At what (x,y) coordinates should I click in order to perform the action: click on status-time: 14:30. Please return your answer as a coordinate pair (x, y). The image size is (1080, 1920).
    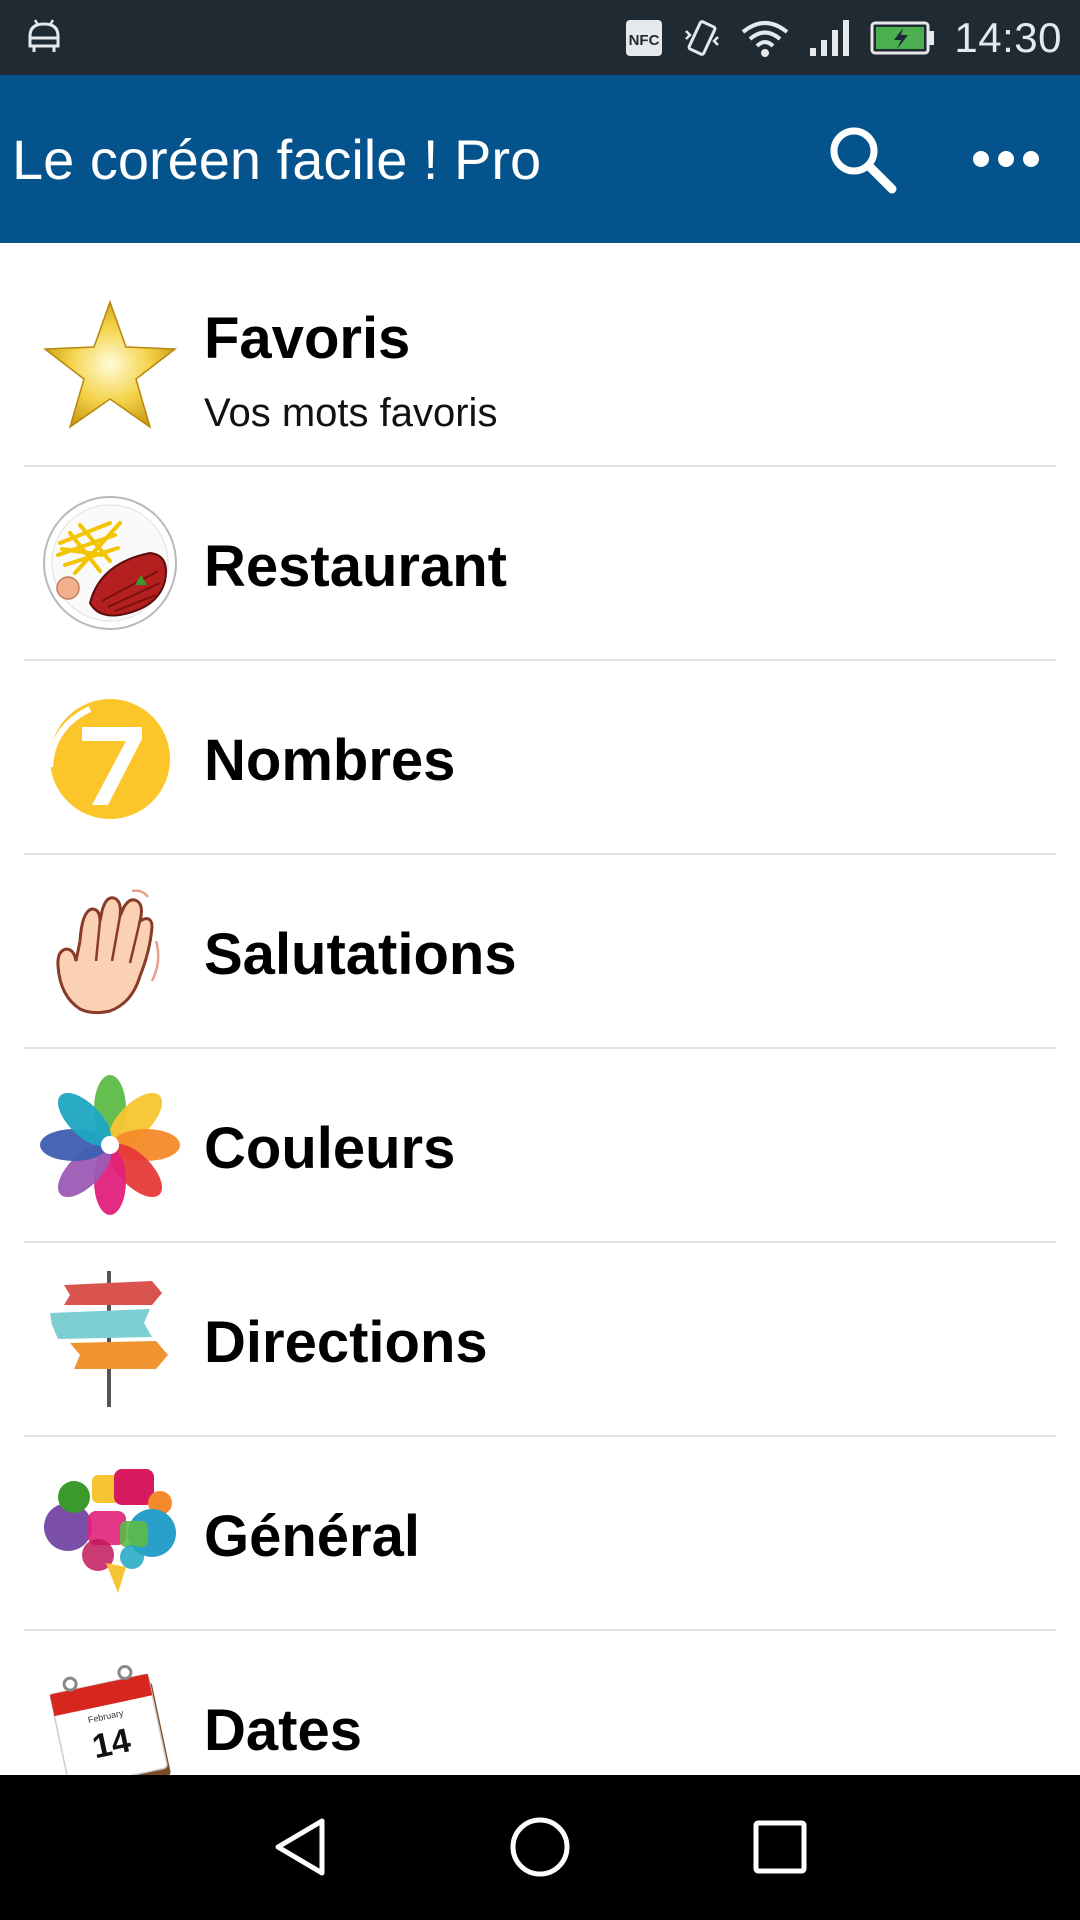
    Looking at the image, I should click on (1008, 37).